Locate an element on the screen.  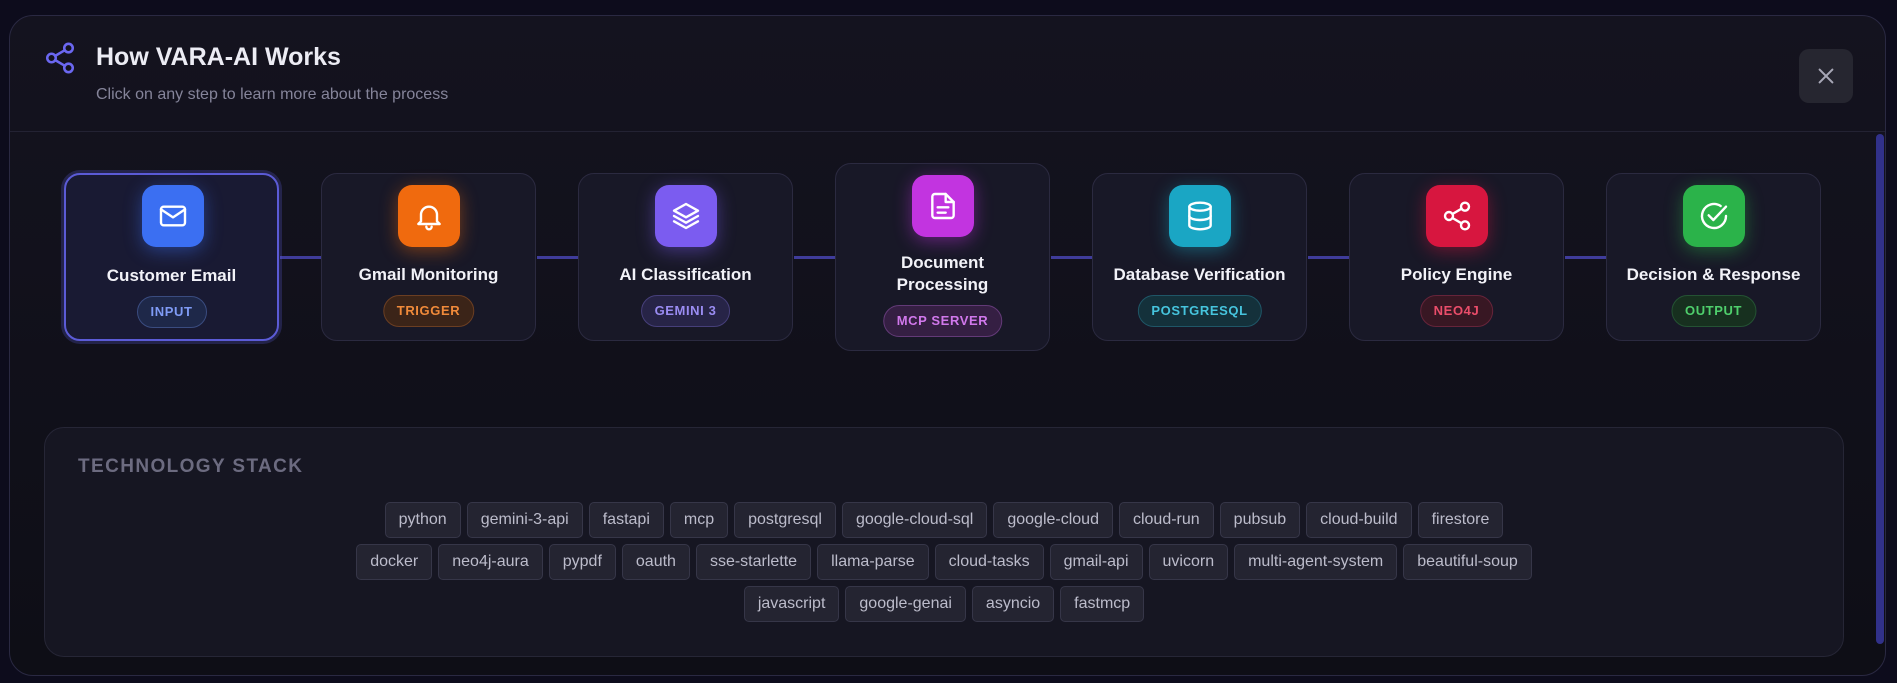
tech-tag: neo4j-aura is located at coordinates (490, 562).